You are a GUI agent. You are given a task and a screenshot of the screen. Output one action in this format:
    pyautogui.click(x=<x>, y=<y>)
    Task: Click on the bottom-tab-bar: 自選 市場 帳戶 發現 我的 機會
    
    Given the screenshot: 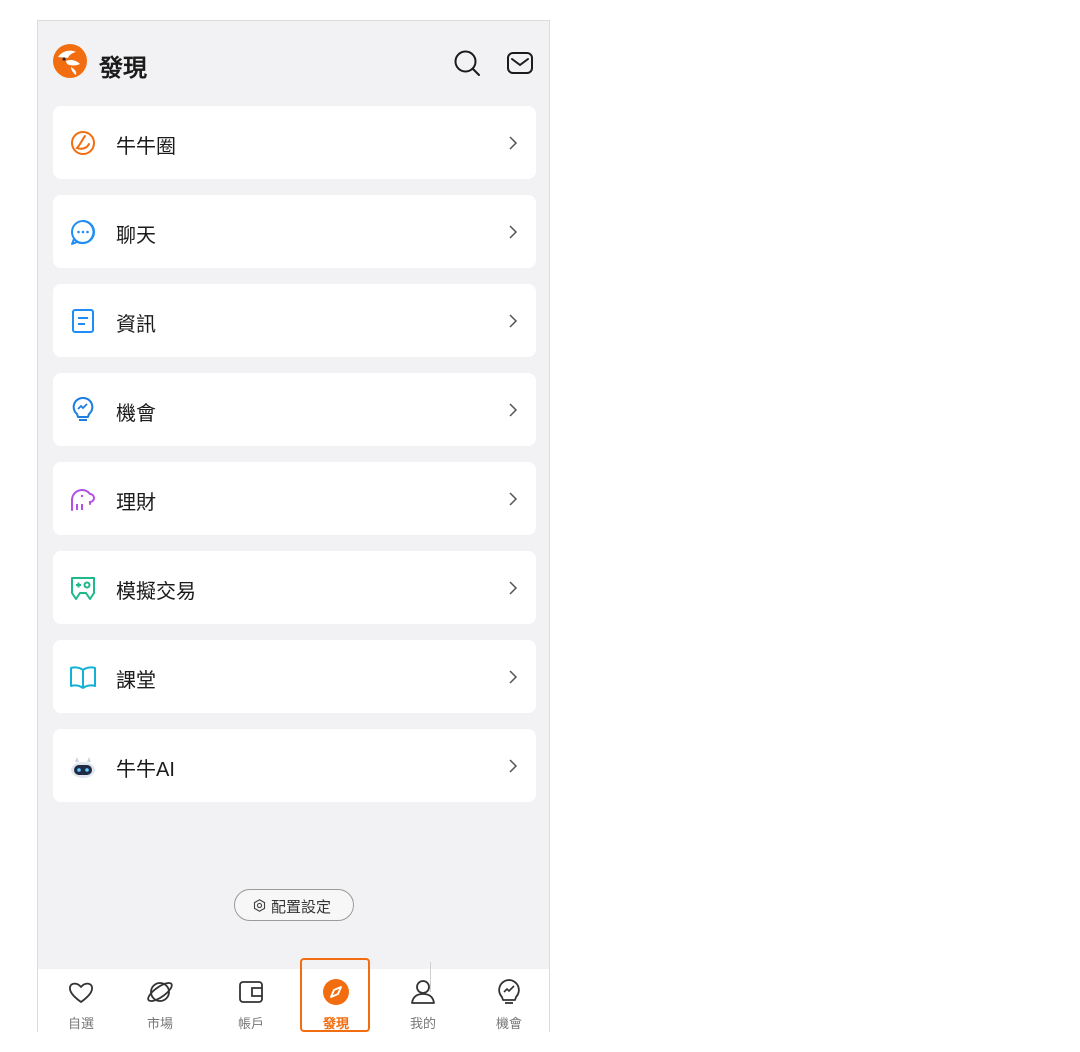 What is the action you would take?
    pyautogui.click(x=293, y=1001)
    